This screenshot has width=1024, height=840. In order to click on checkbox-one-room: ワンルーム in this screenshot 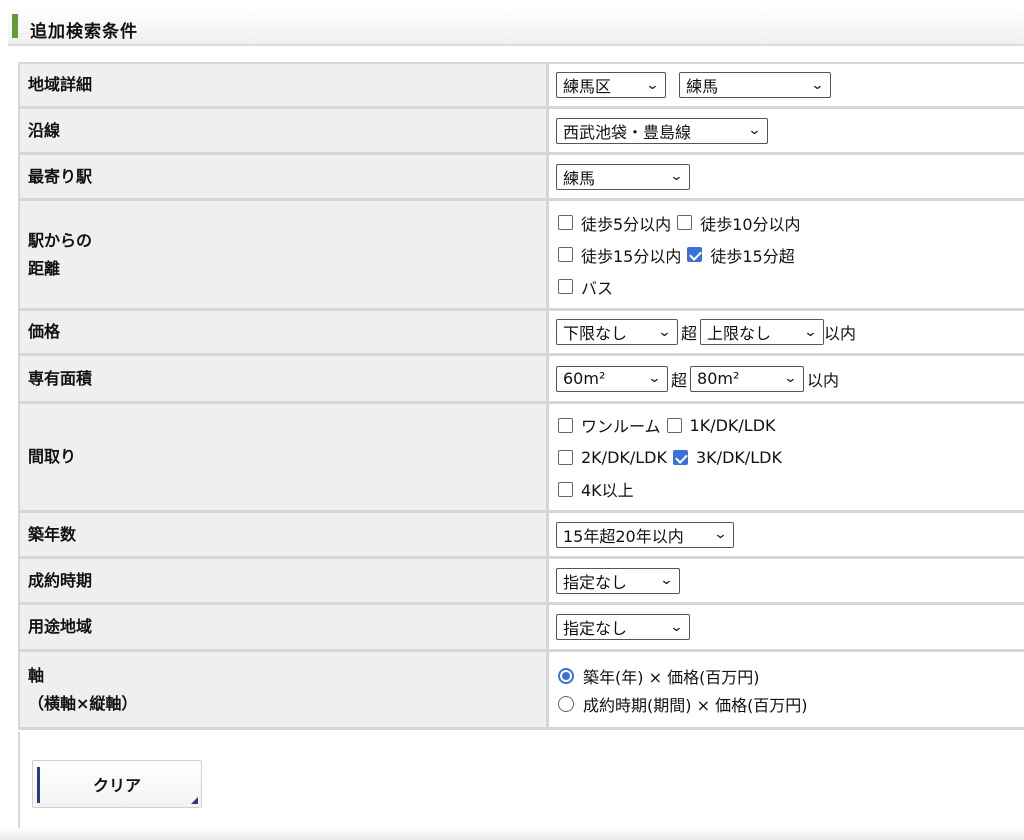, I will do `click(608, 425)`.